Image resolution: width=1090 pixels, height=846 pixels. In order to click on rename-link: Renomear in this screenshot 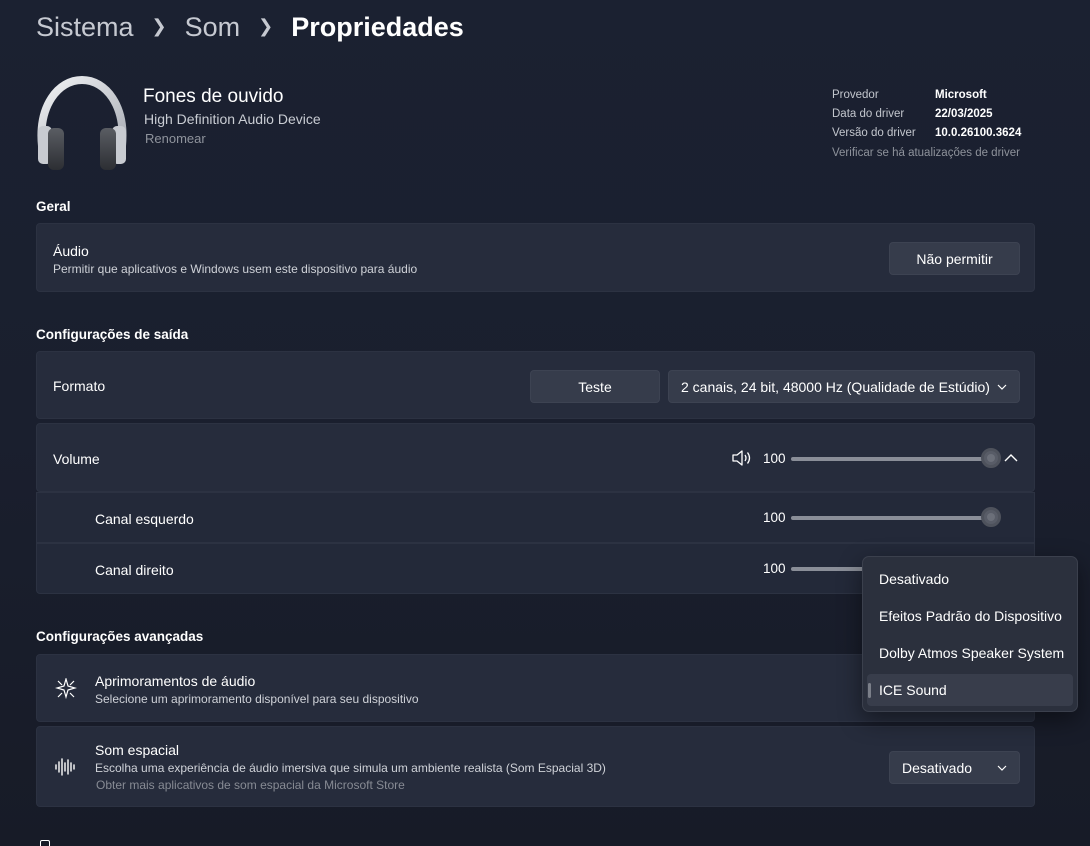, I will do `click(175, 138)`.